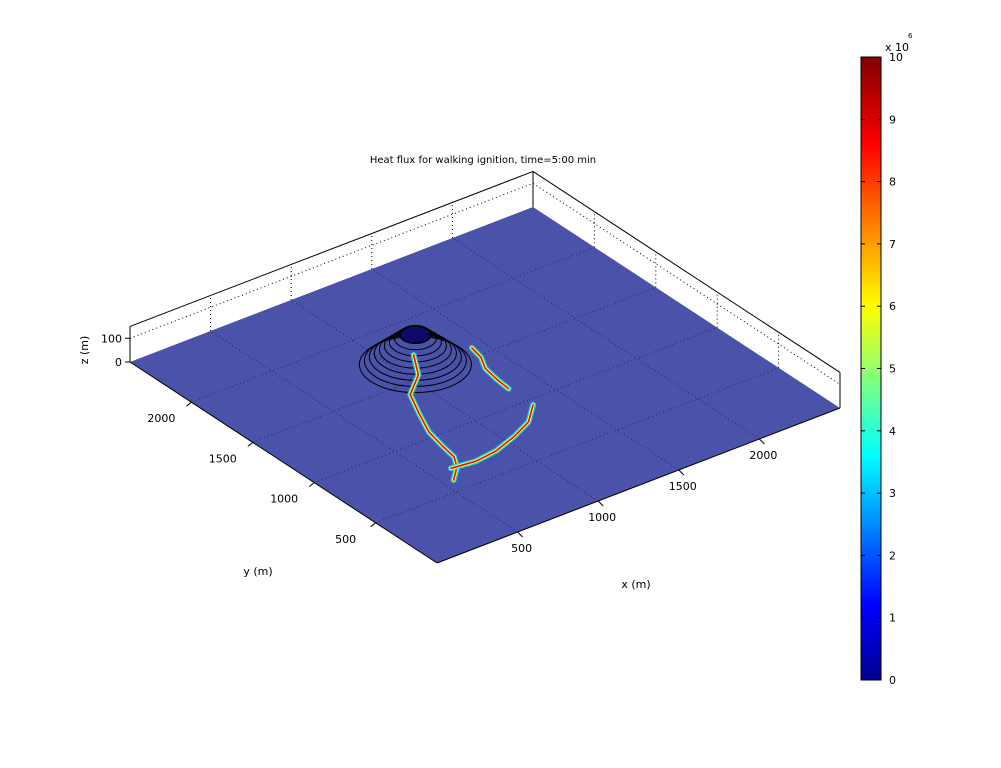  Describe the element at coordinates (910, 36) in the screenshot. I see `colorbar-exponent-power: 6` at that location.